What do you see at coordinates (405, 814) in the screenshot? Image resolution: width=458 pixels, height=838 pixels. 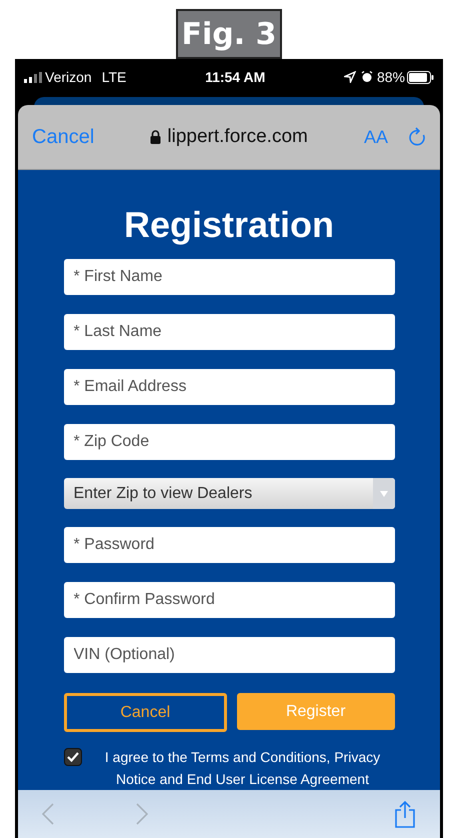 I see `share-icon` at bounding box center [405, 814].